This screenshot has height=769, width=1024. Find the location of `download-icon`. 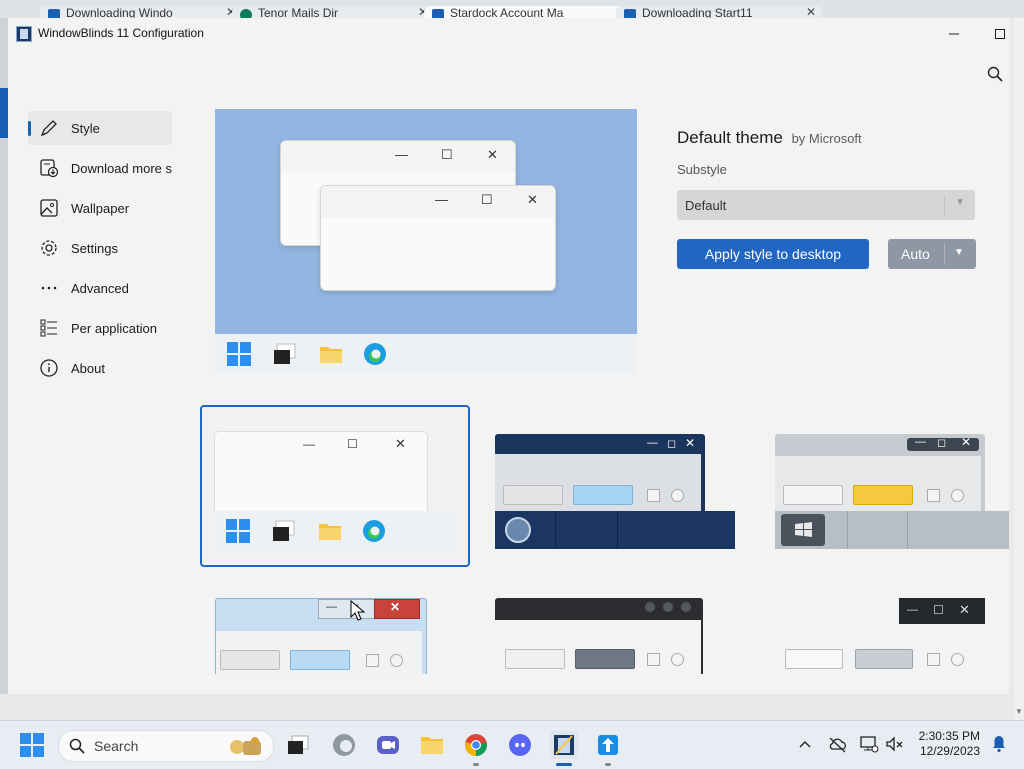

download-icon is located at coordinates (49, 168).